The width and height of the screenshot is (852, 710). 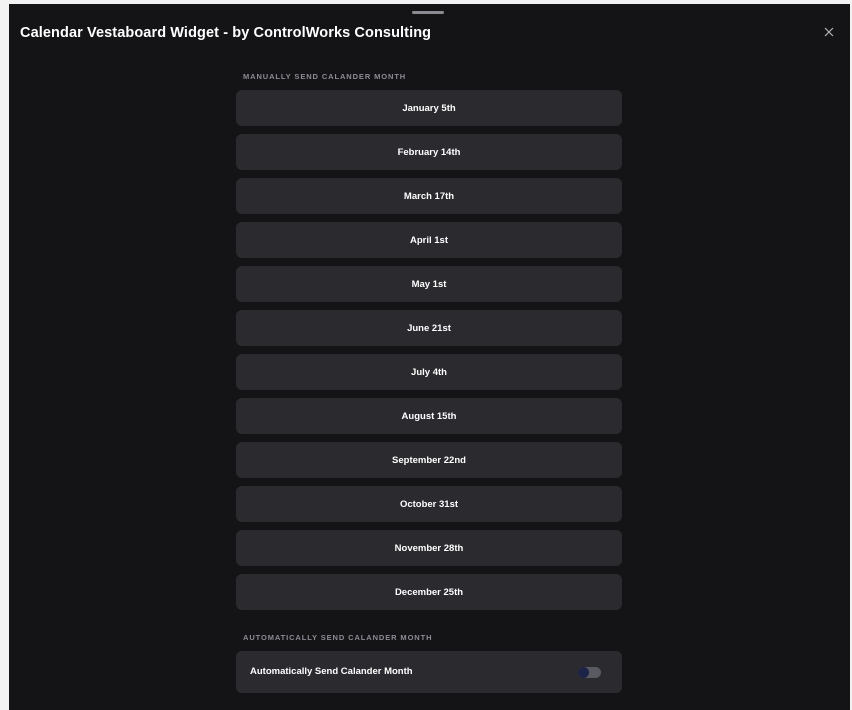 I want to click on month-button-july: July 4th, so click(x=429, y=372).